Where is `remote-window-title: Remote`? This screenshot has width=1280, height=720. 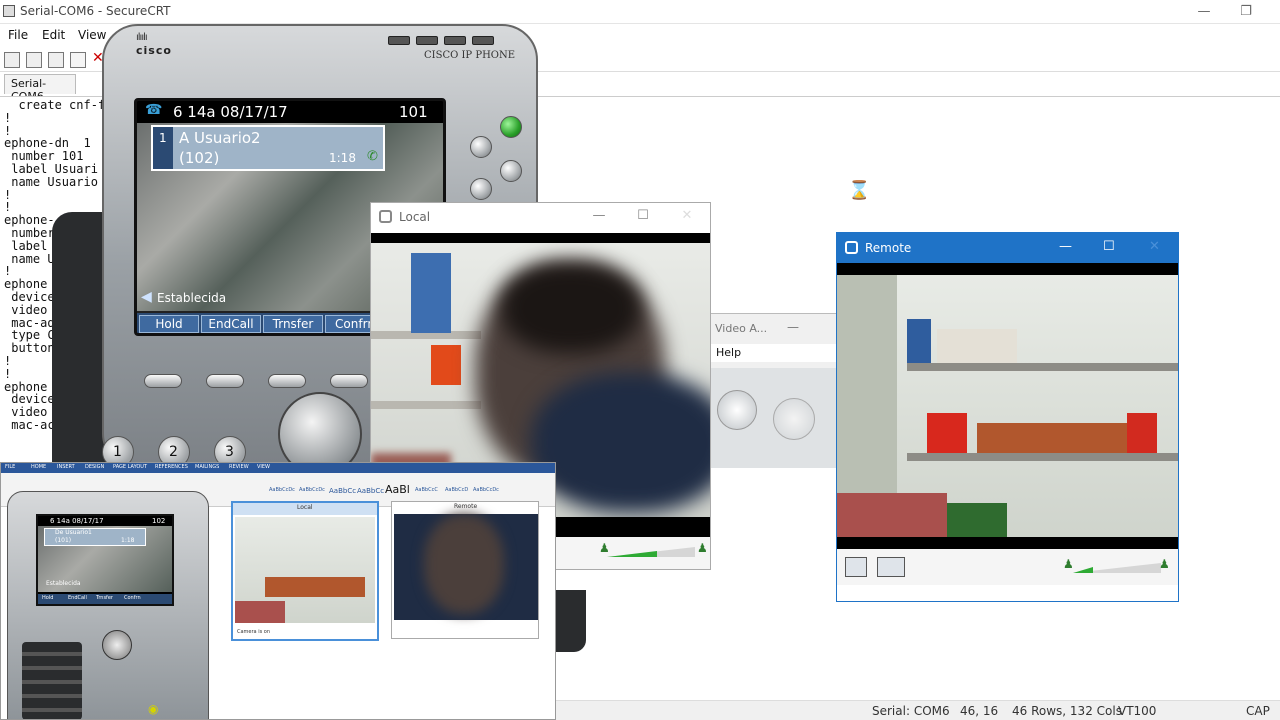
remote-window-title: Remote is located at coordinates (888, 248).